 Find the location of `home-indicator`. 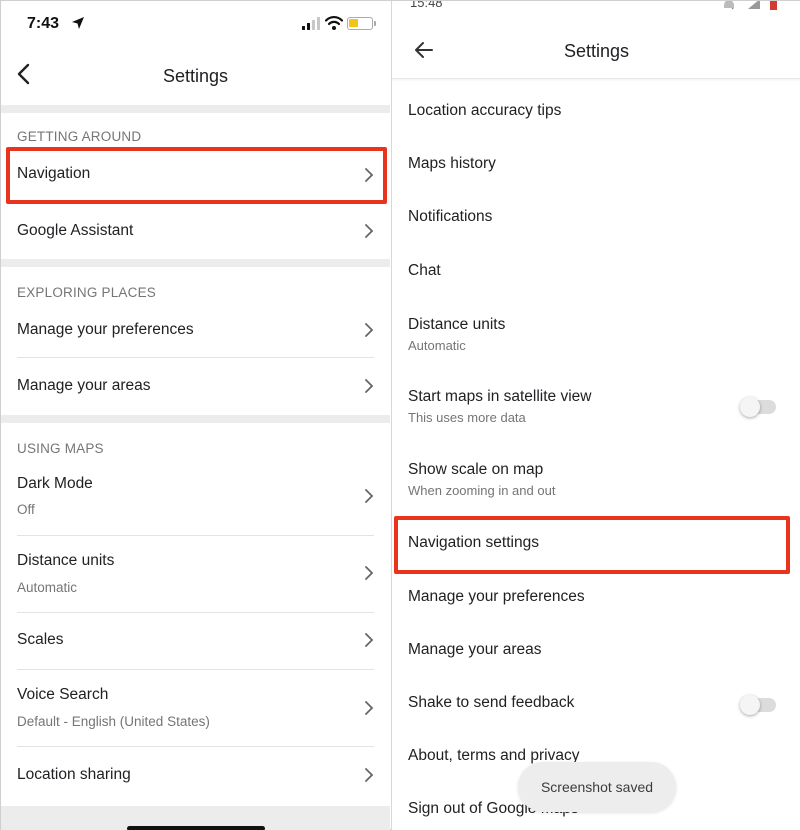

home-indicator is located at coordinates (196, 828).